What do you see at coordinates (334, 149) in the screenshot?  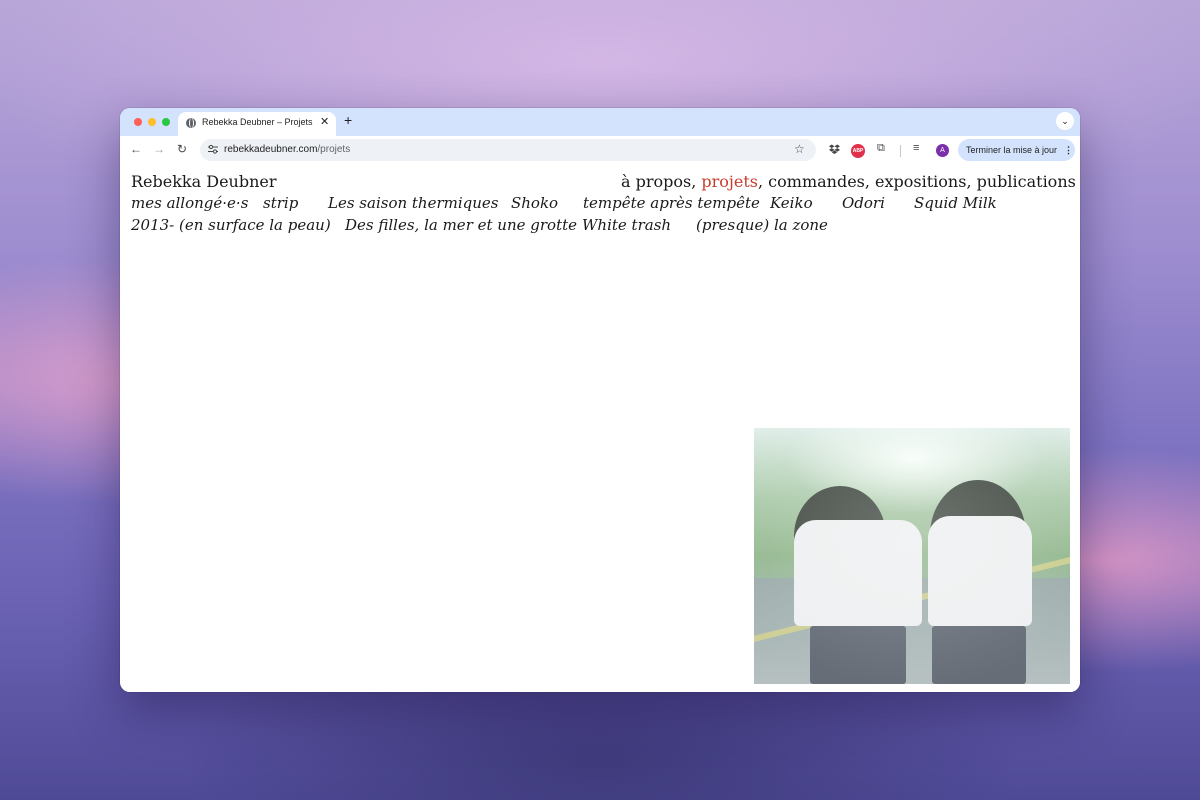 I see `url-path: /projets` at bounding box center [334, 149].